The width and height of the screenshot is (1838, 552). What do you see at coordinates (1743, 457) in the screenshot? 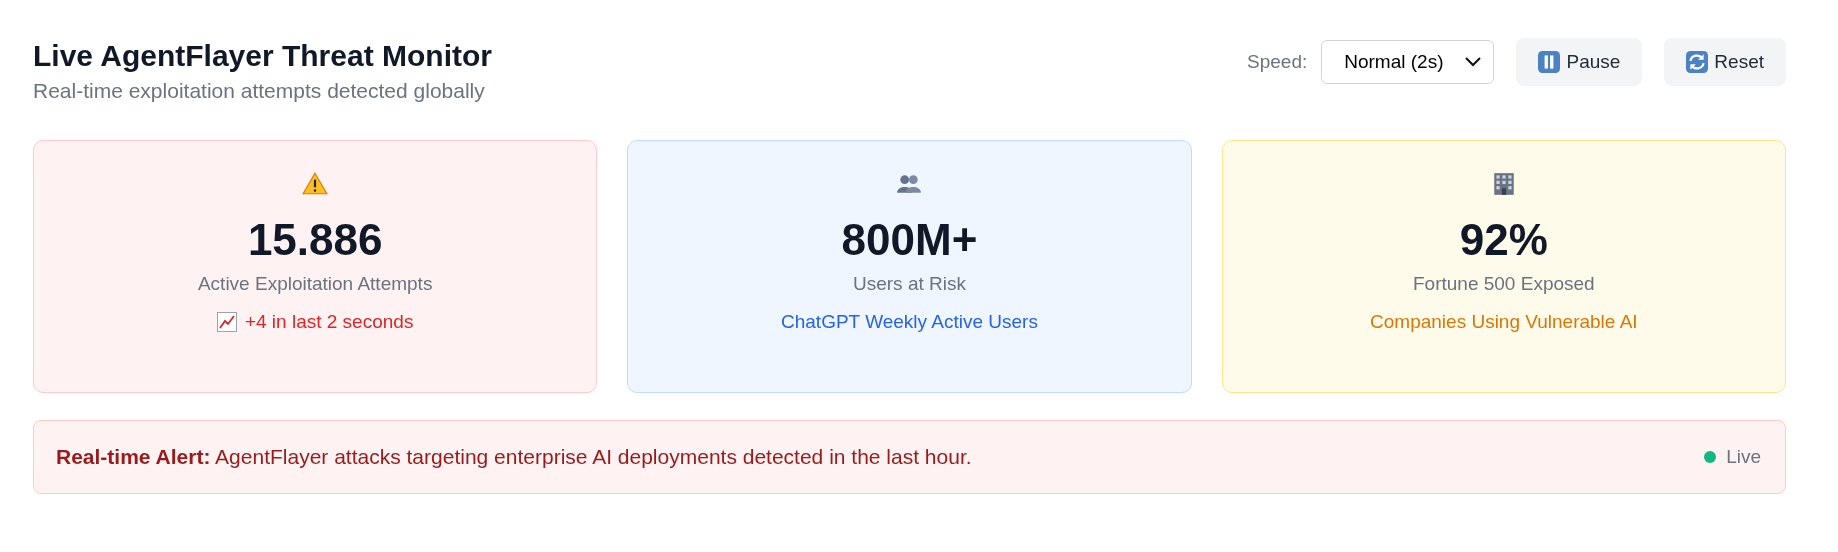
I see `live-status: Live` at bounding box center [1743, 457].